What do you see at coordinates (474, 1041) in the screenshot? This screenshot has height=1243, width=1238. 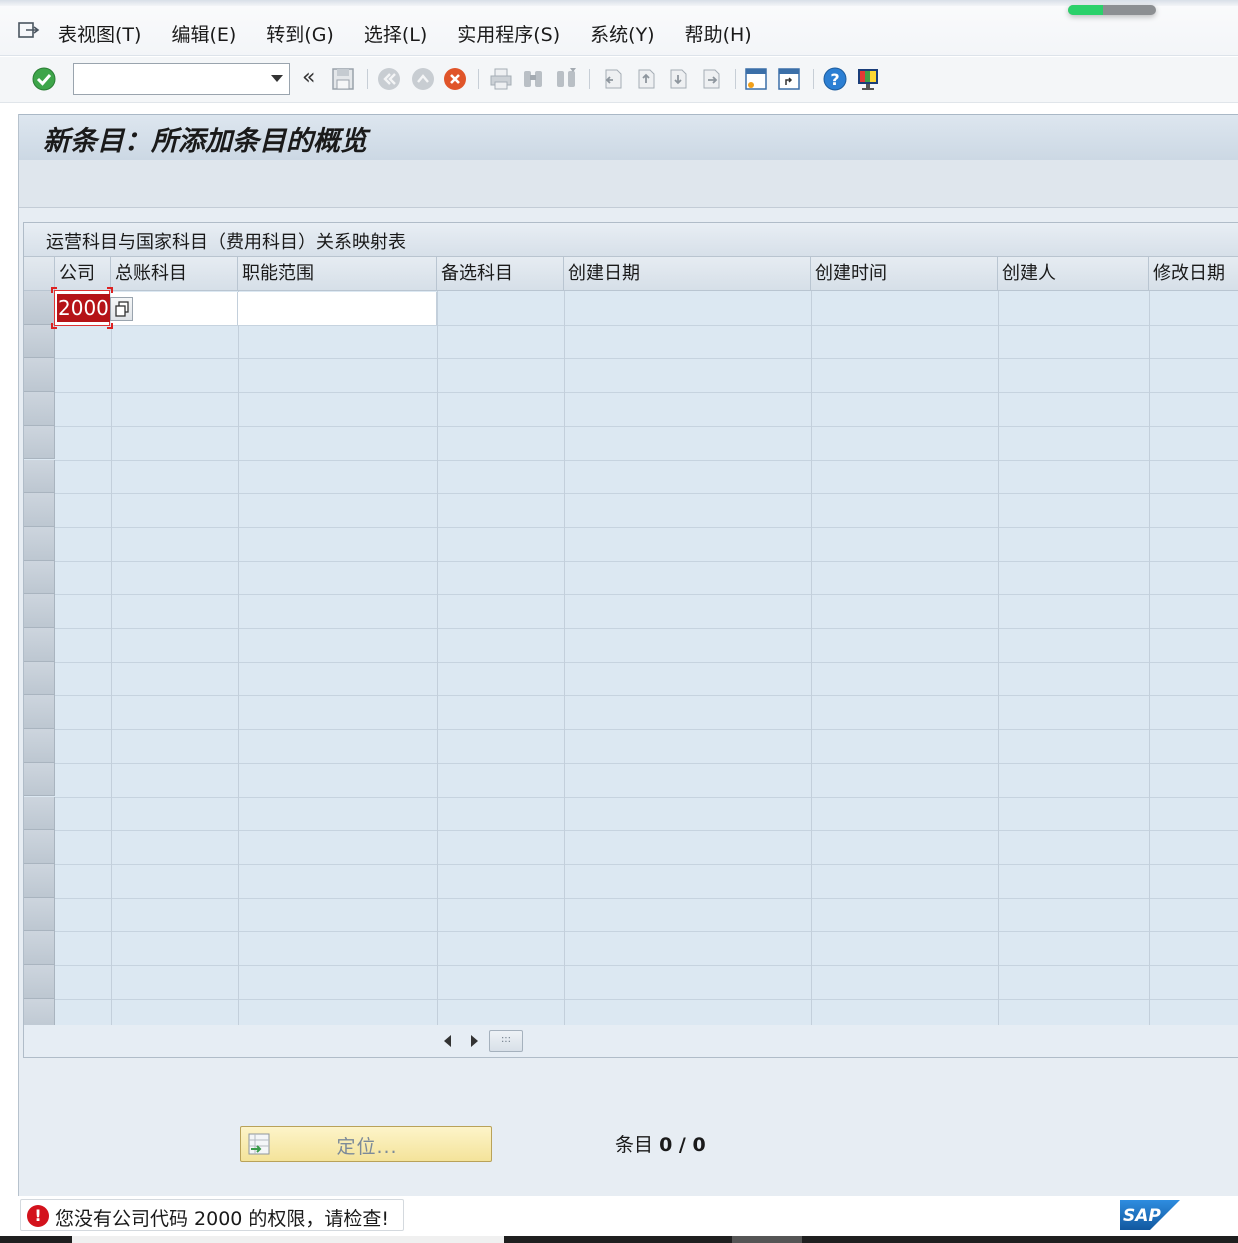 I see `scroll-right-icon` at bounding box center [474, 1041].